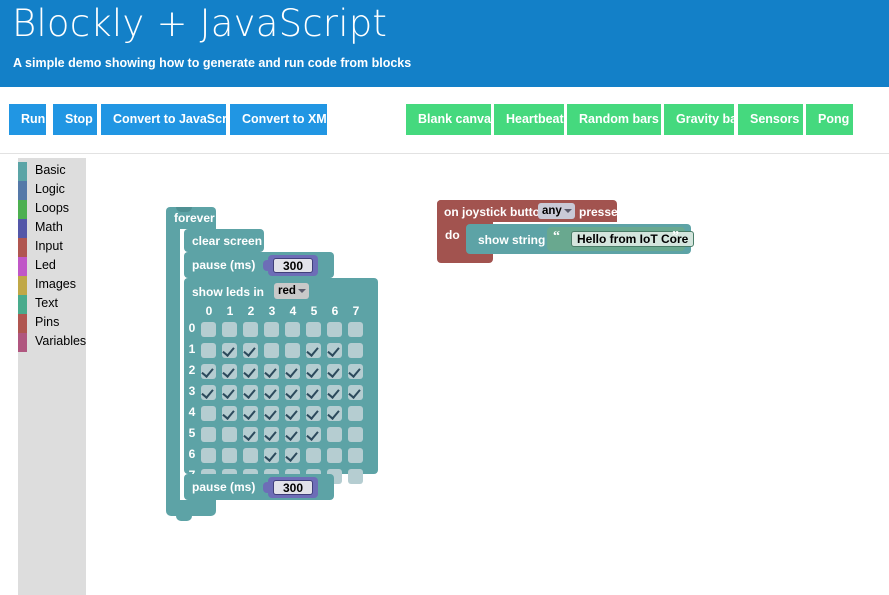  Describe the element at coordinates (675, 236) in the screenshot. I see `close-quote-icon: ”` at that location.